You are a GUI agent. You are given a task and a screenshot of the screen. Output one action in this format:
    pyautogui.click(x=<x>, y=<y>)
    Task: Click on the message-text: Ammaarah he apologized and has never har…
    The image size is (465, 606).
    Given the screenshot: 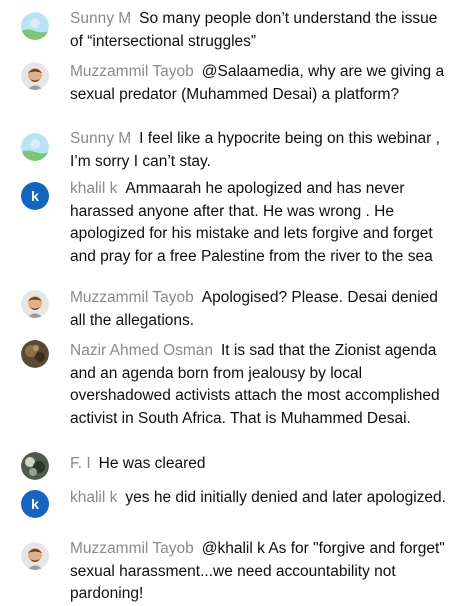 What is the action you would take?
    pyautogui.click(x=251, y=222)
    